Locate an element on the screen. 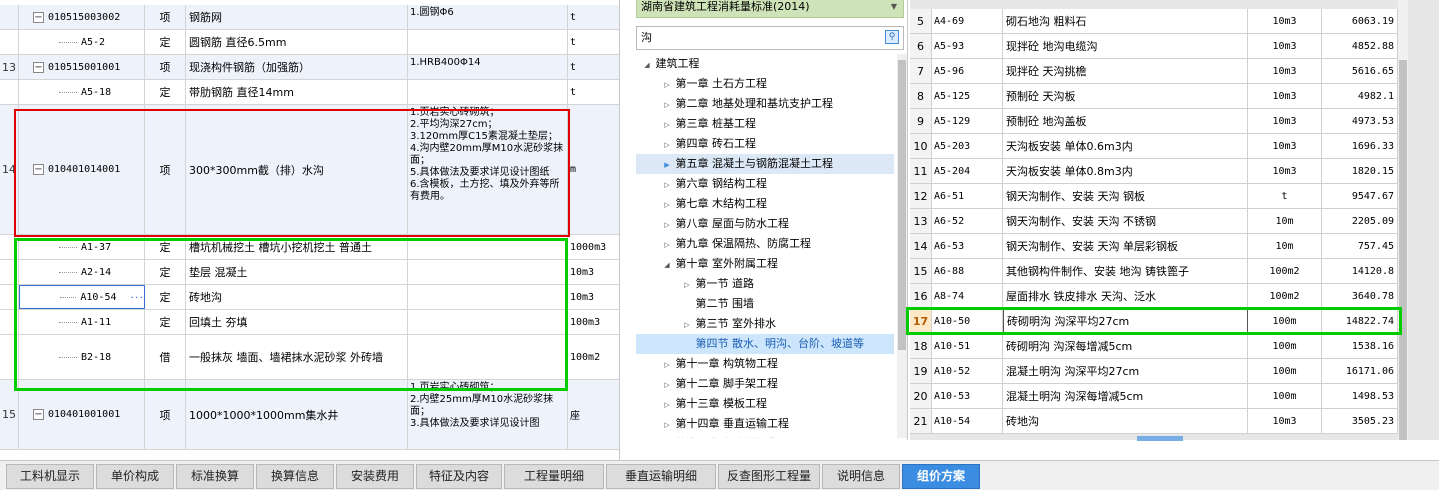 Image resolution: width=1439 pixels, height=490 pixels. name-cell: 钢筋网 is located at coordinates (297, 17).